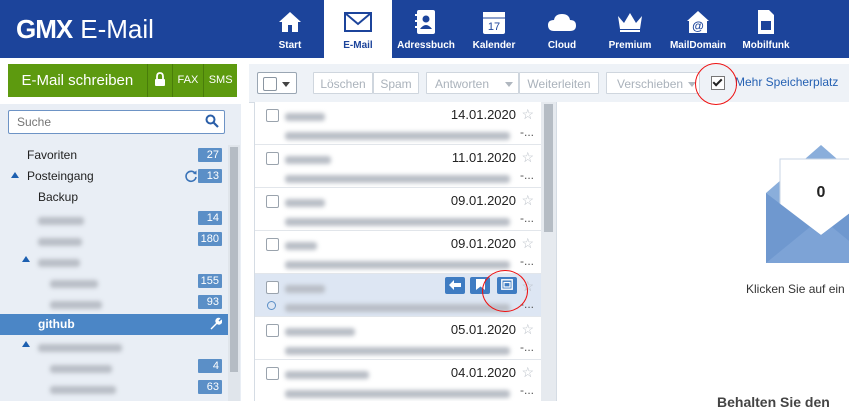 This screenshot has width=849, height=410. Describe the element at coordinates (396, 83) in the screenshot. I see `spam-button: Spam` at that location.